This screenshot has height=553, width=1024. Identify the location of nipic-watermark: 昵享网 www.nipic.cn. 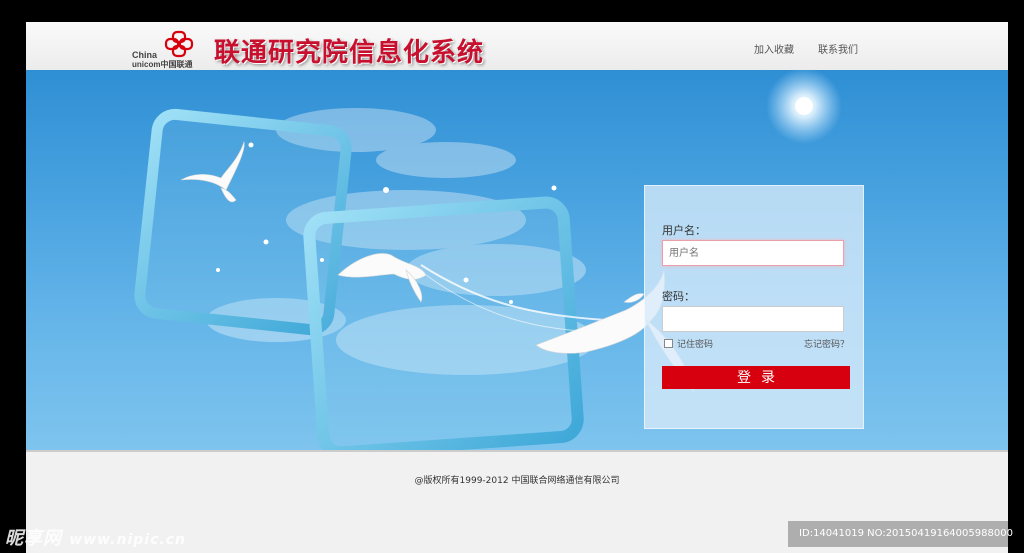
(95, 537).